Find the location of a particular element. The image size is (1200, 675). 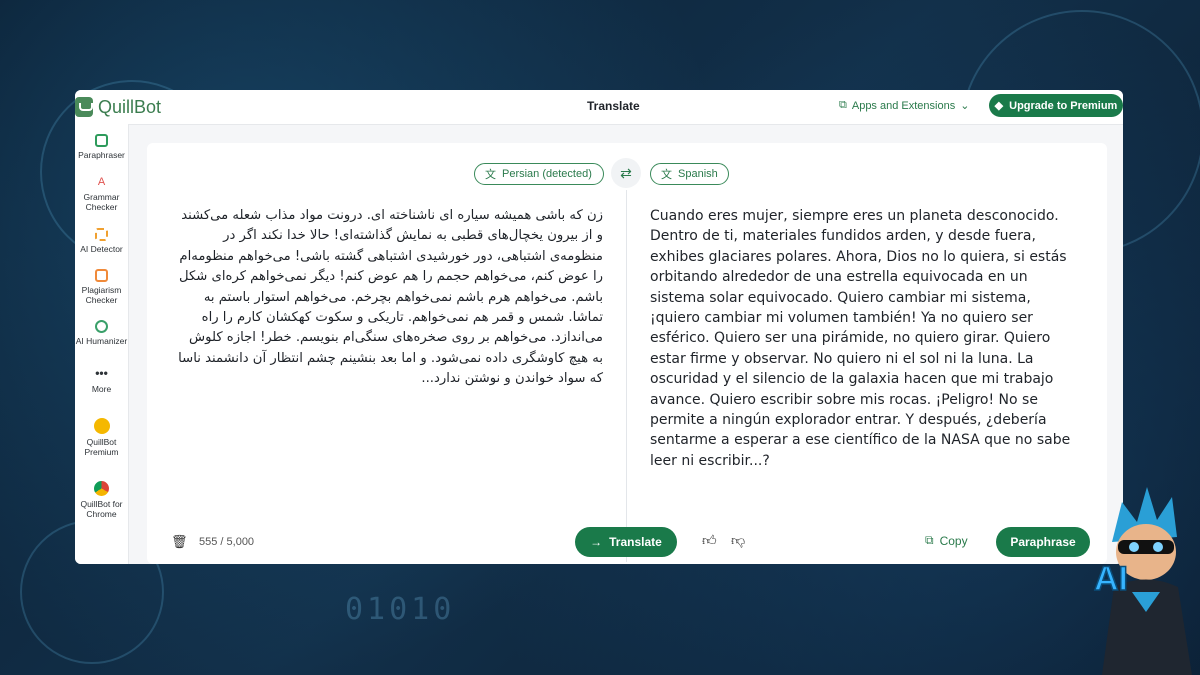

sidebar-item-label: AI Detector is located at coordinates (101, 249).